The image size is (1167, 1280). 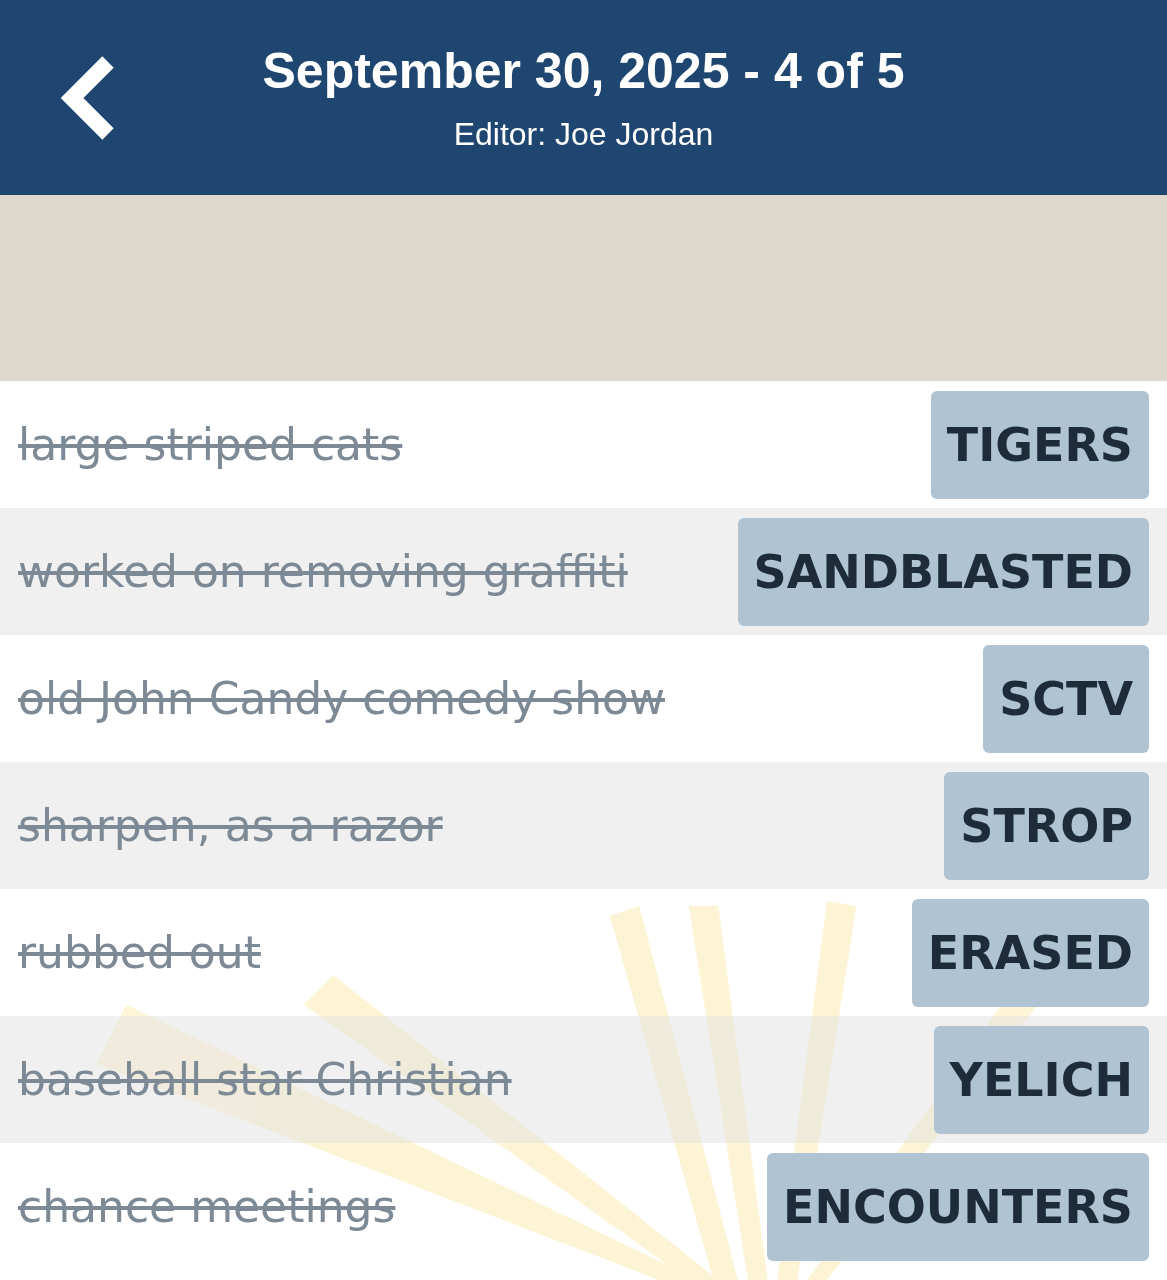 I want to click on clue-text: old John Candy comedy show, so click(x=341, y=698).